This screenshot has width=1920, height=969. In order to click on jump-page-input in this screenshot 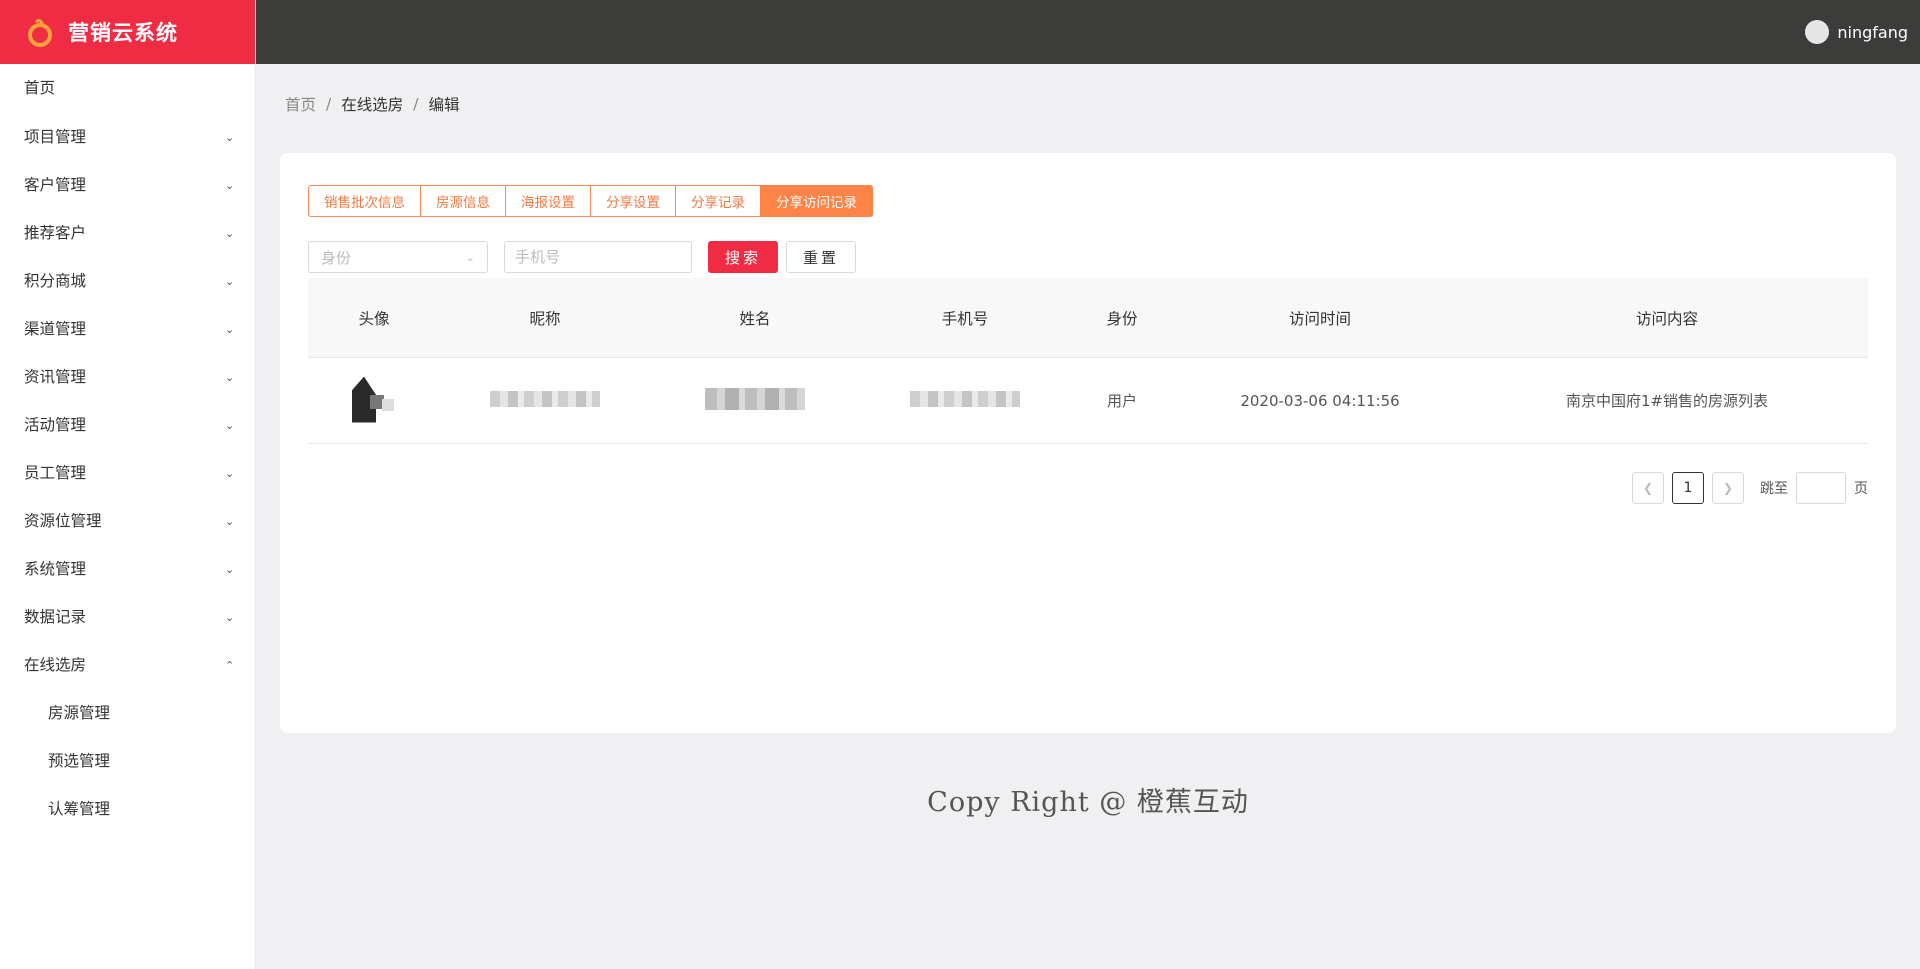, I will do `click(1821, 488)`.